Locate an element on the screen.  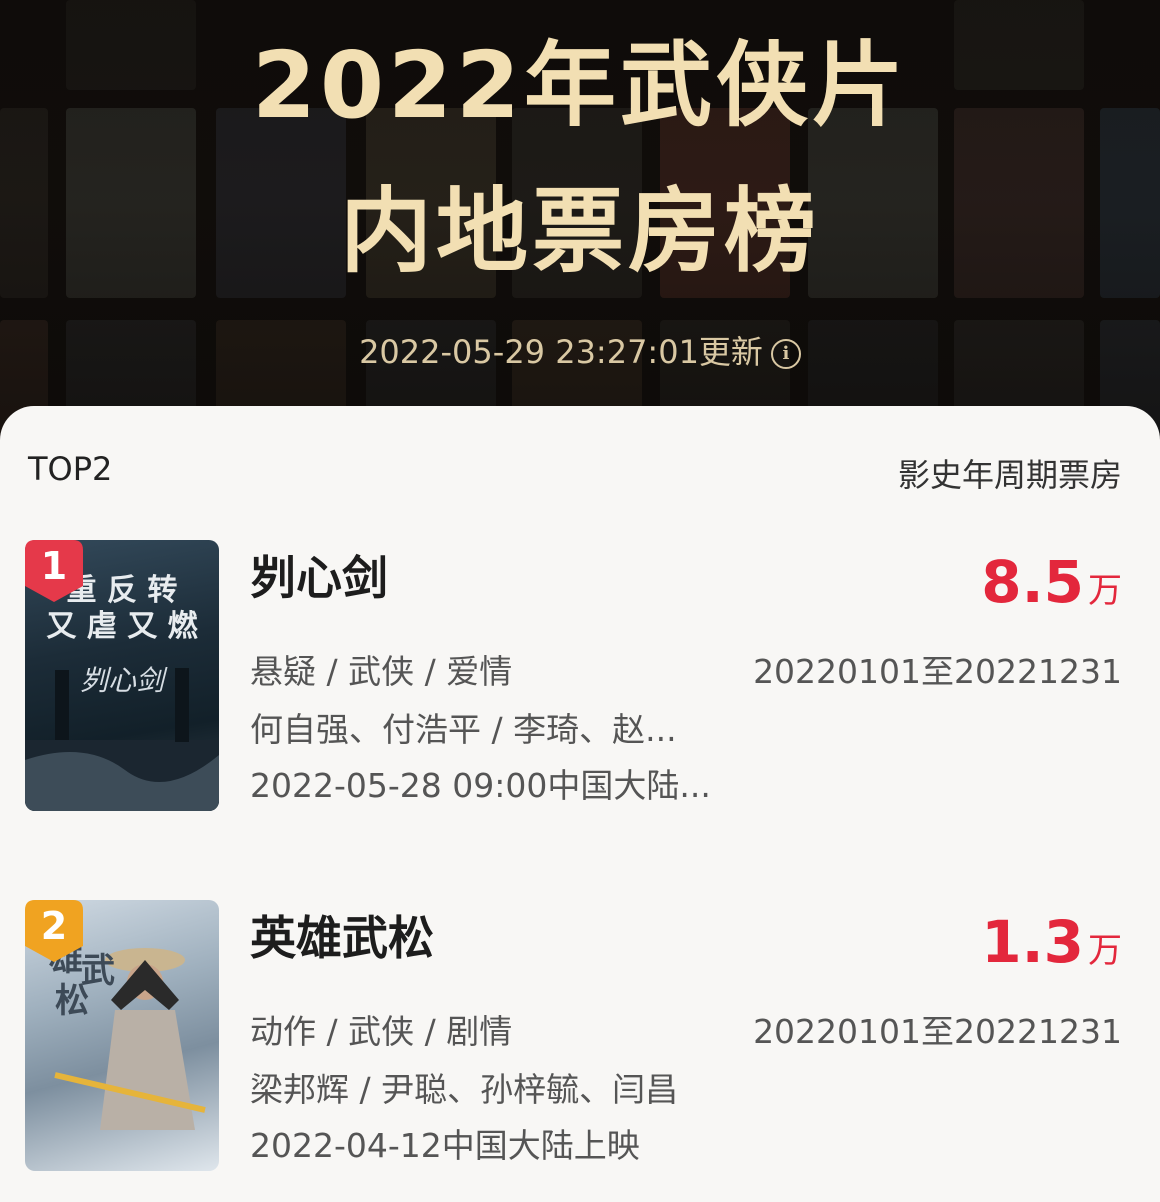
movie-genres: 动作 / 武侠 / 剧情 is located at coordinates (381, 1031).